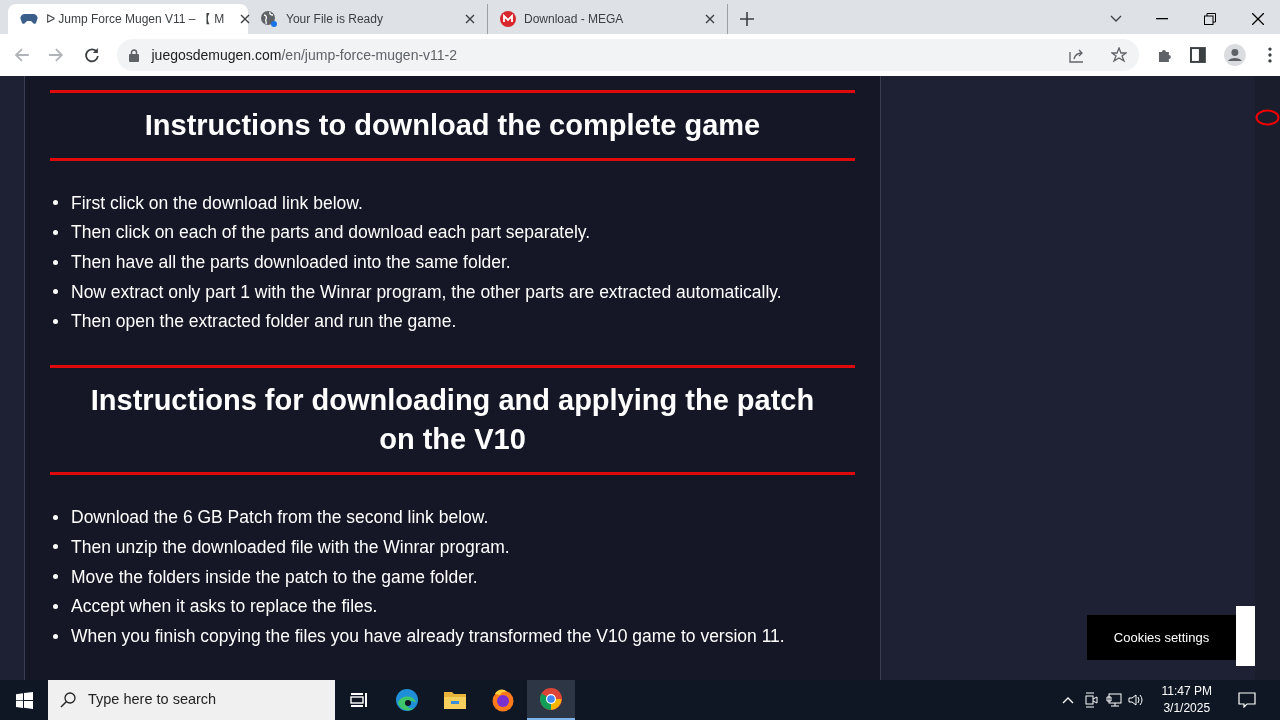 Image resolution: width=1280 pixels, height=720 pixels. I want to click on edge-browser-icon, so click(407, 700).